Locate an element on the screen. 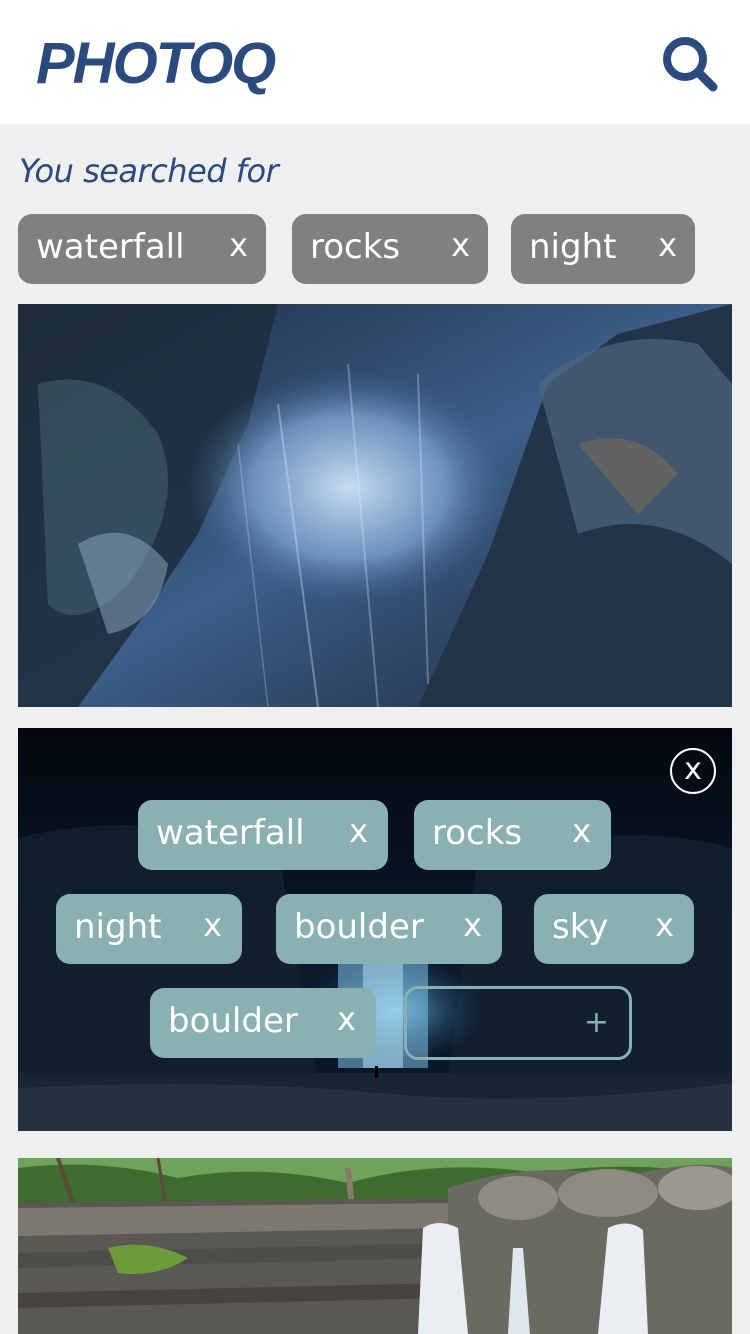  search-chip-rocks: rocks x is located at coordinates (390, 249).